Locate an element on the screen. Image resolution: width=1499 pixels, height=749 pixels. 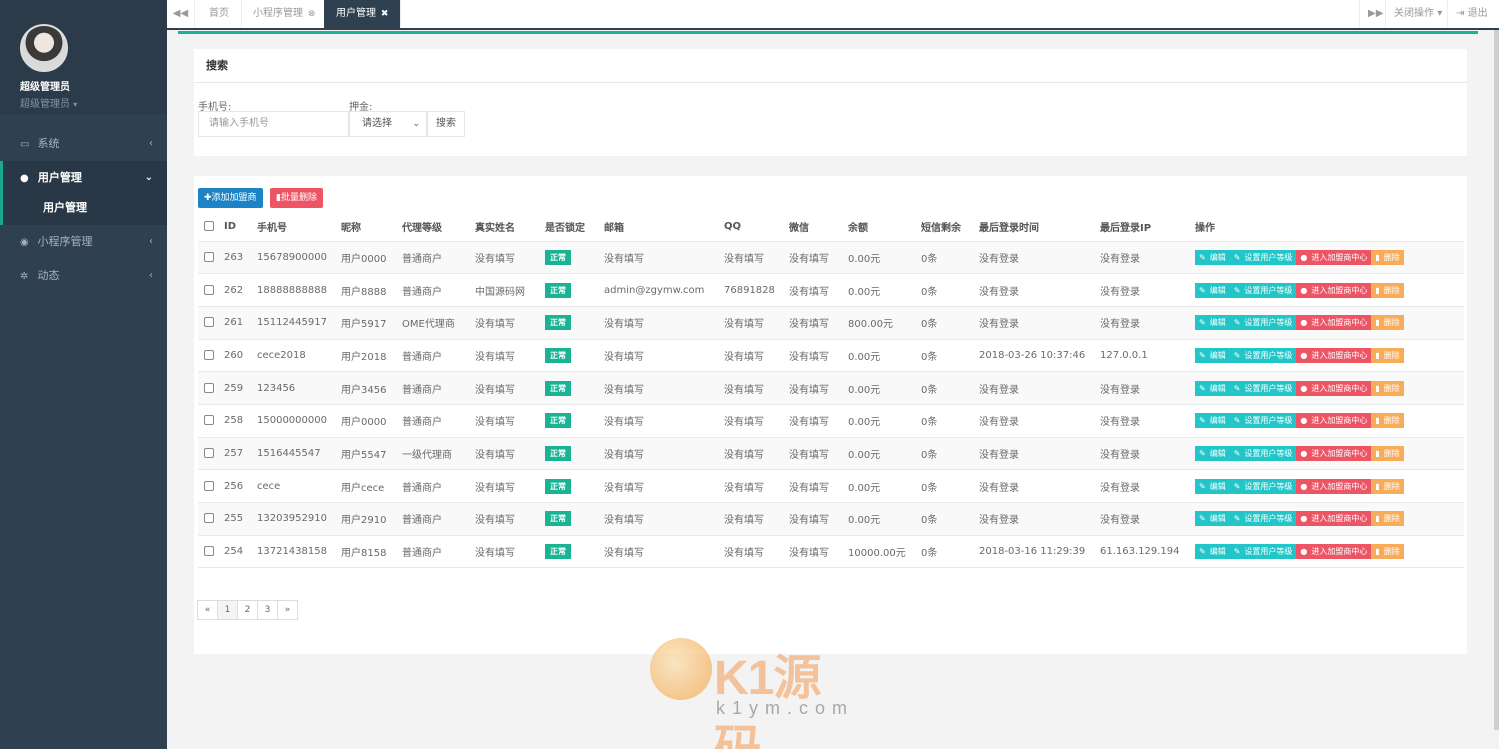
tab-users: 用户管理 ✖ is located at coordinates (363, 14).